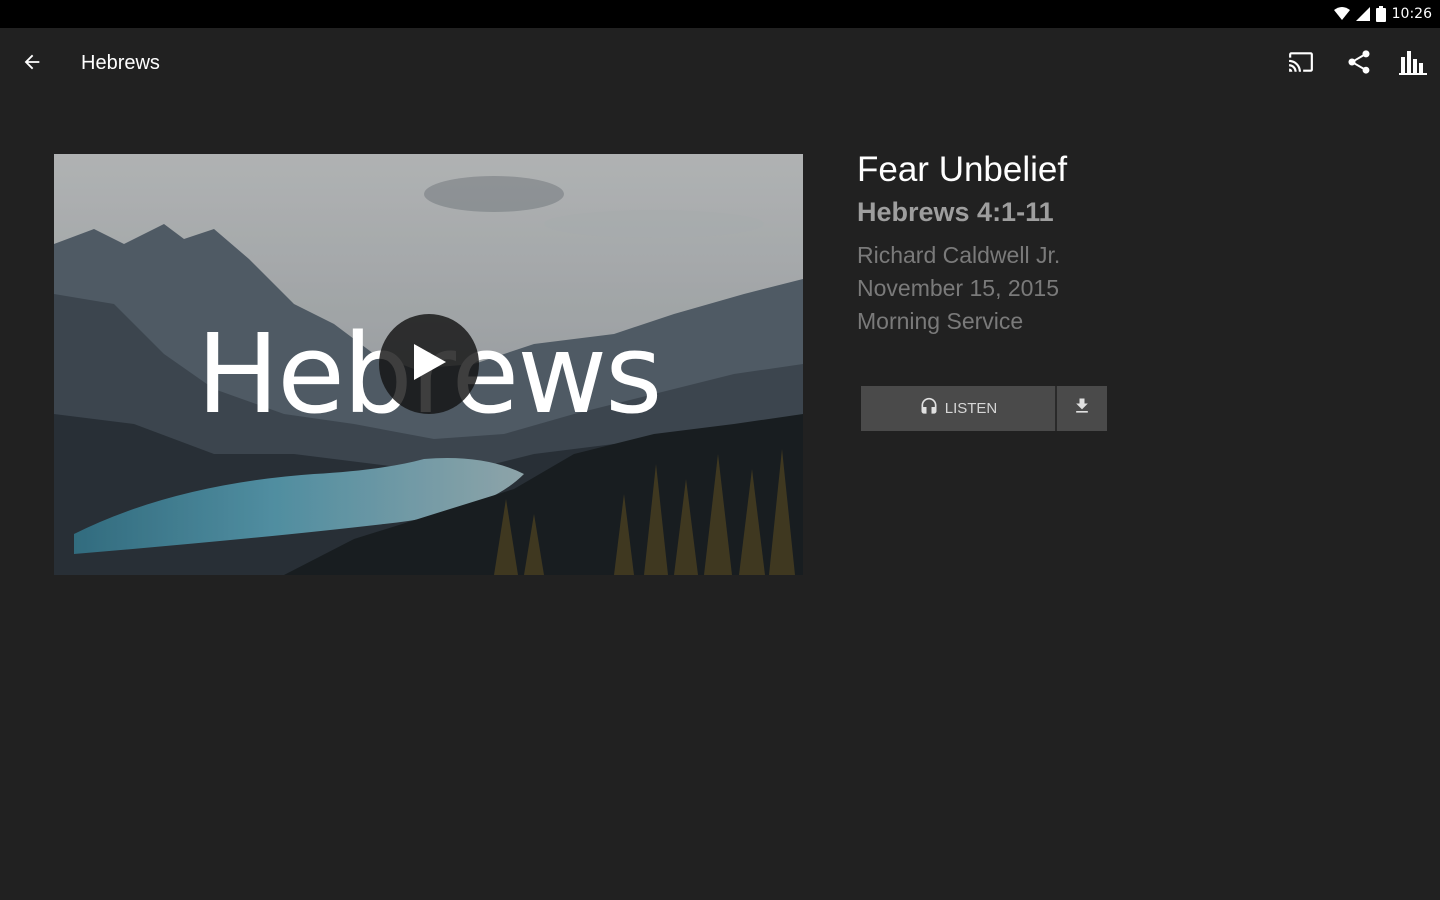 This screenshot has height=900, width=1440. I want to click on cast-icon, so click(1301, 64).